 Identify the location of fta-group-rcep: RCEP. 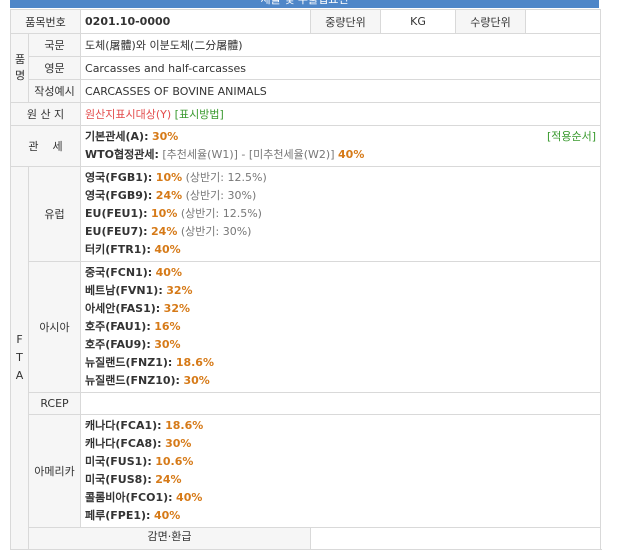
(54, 403).